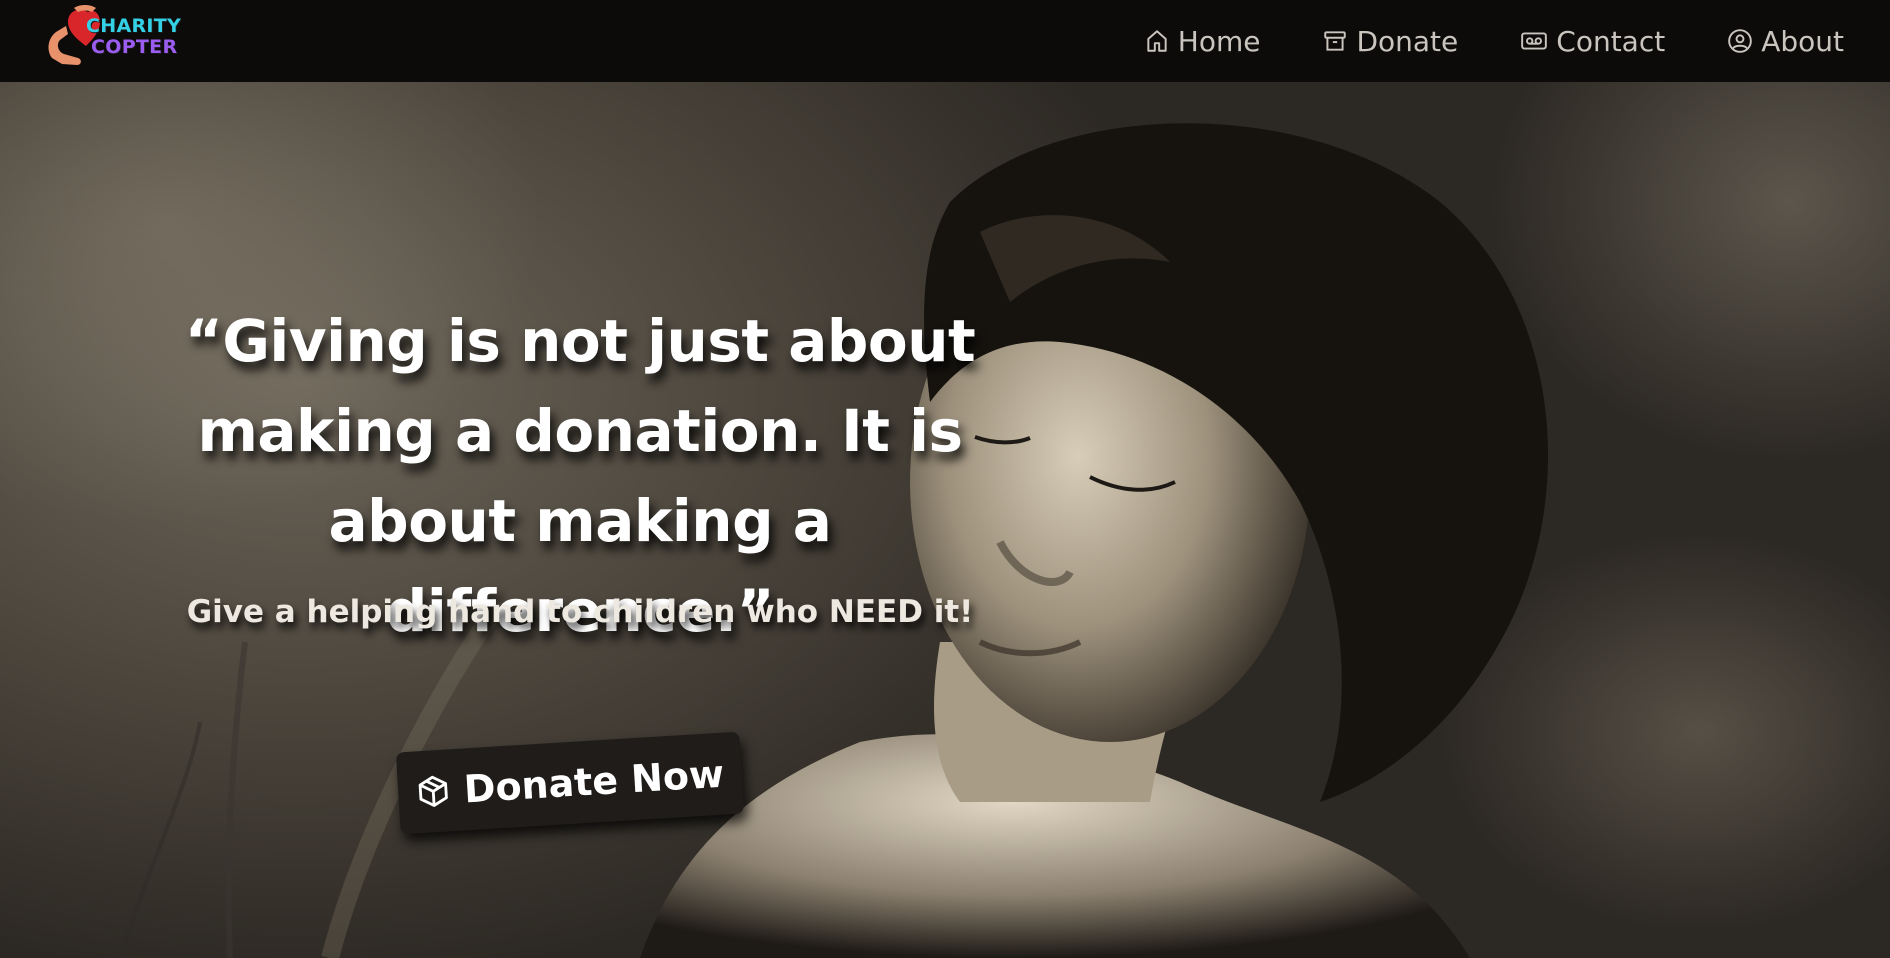  I want to click on nav-contact-label: Contact, so click(1611, 41).